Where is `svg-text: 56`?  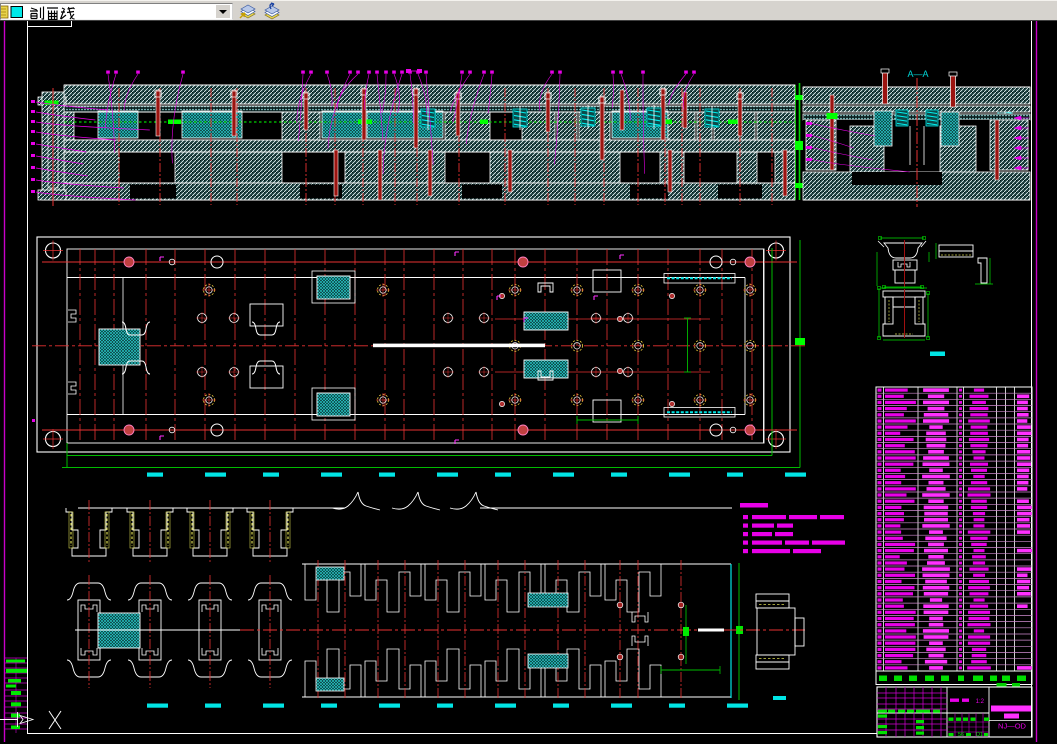 svg-text: 56 is located at coordinates (961, 735).